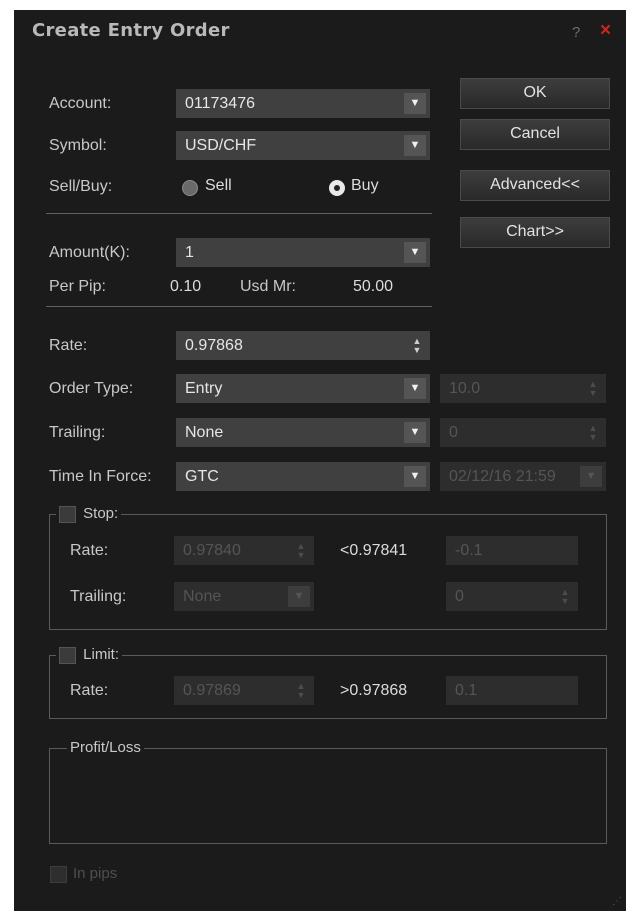  Describe the element at coordinates (220, 103) in the screenshot. I see `account-value: 01173476` at that location.